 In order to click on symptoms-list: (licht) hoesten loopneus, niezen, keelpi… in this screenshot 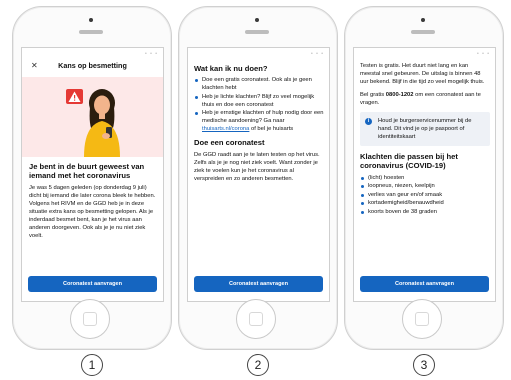, I will do `click(425, 195)`.